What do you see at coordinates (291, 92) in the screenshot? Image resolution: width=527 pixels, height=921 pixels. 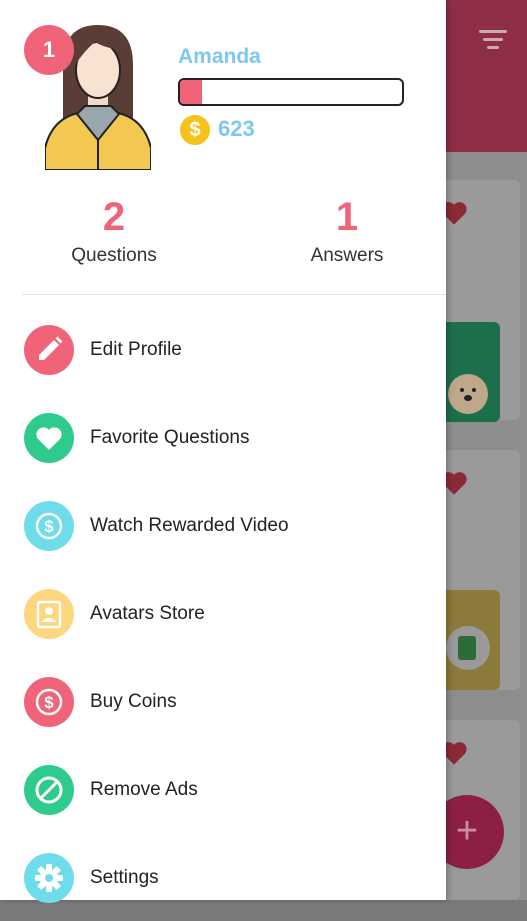 I see `xp-progress-bar` at bounding box center [291, 92].